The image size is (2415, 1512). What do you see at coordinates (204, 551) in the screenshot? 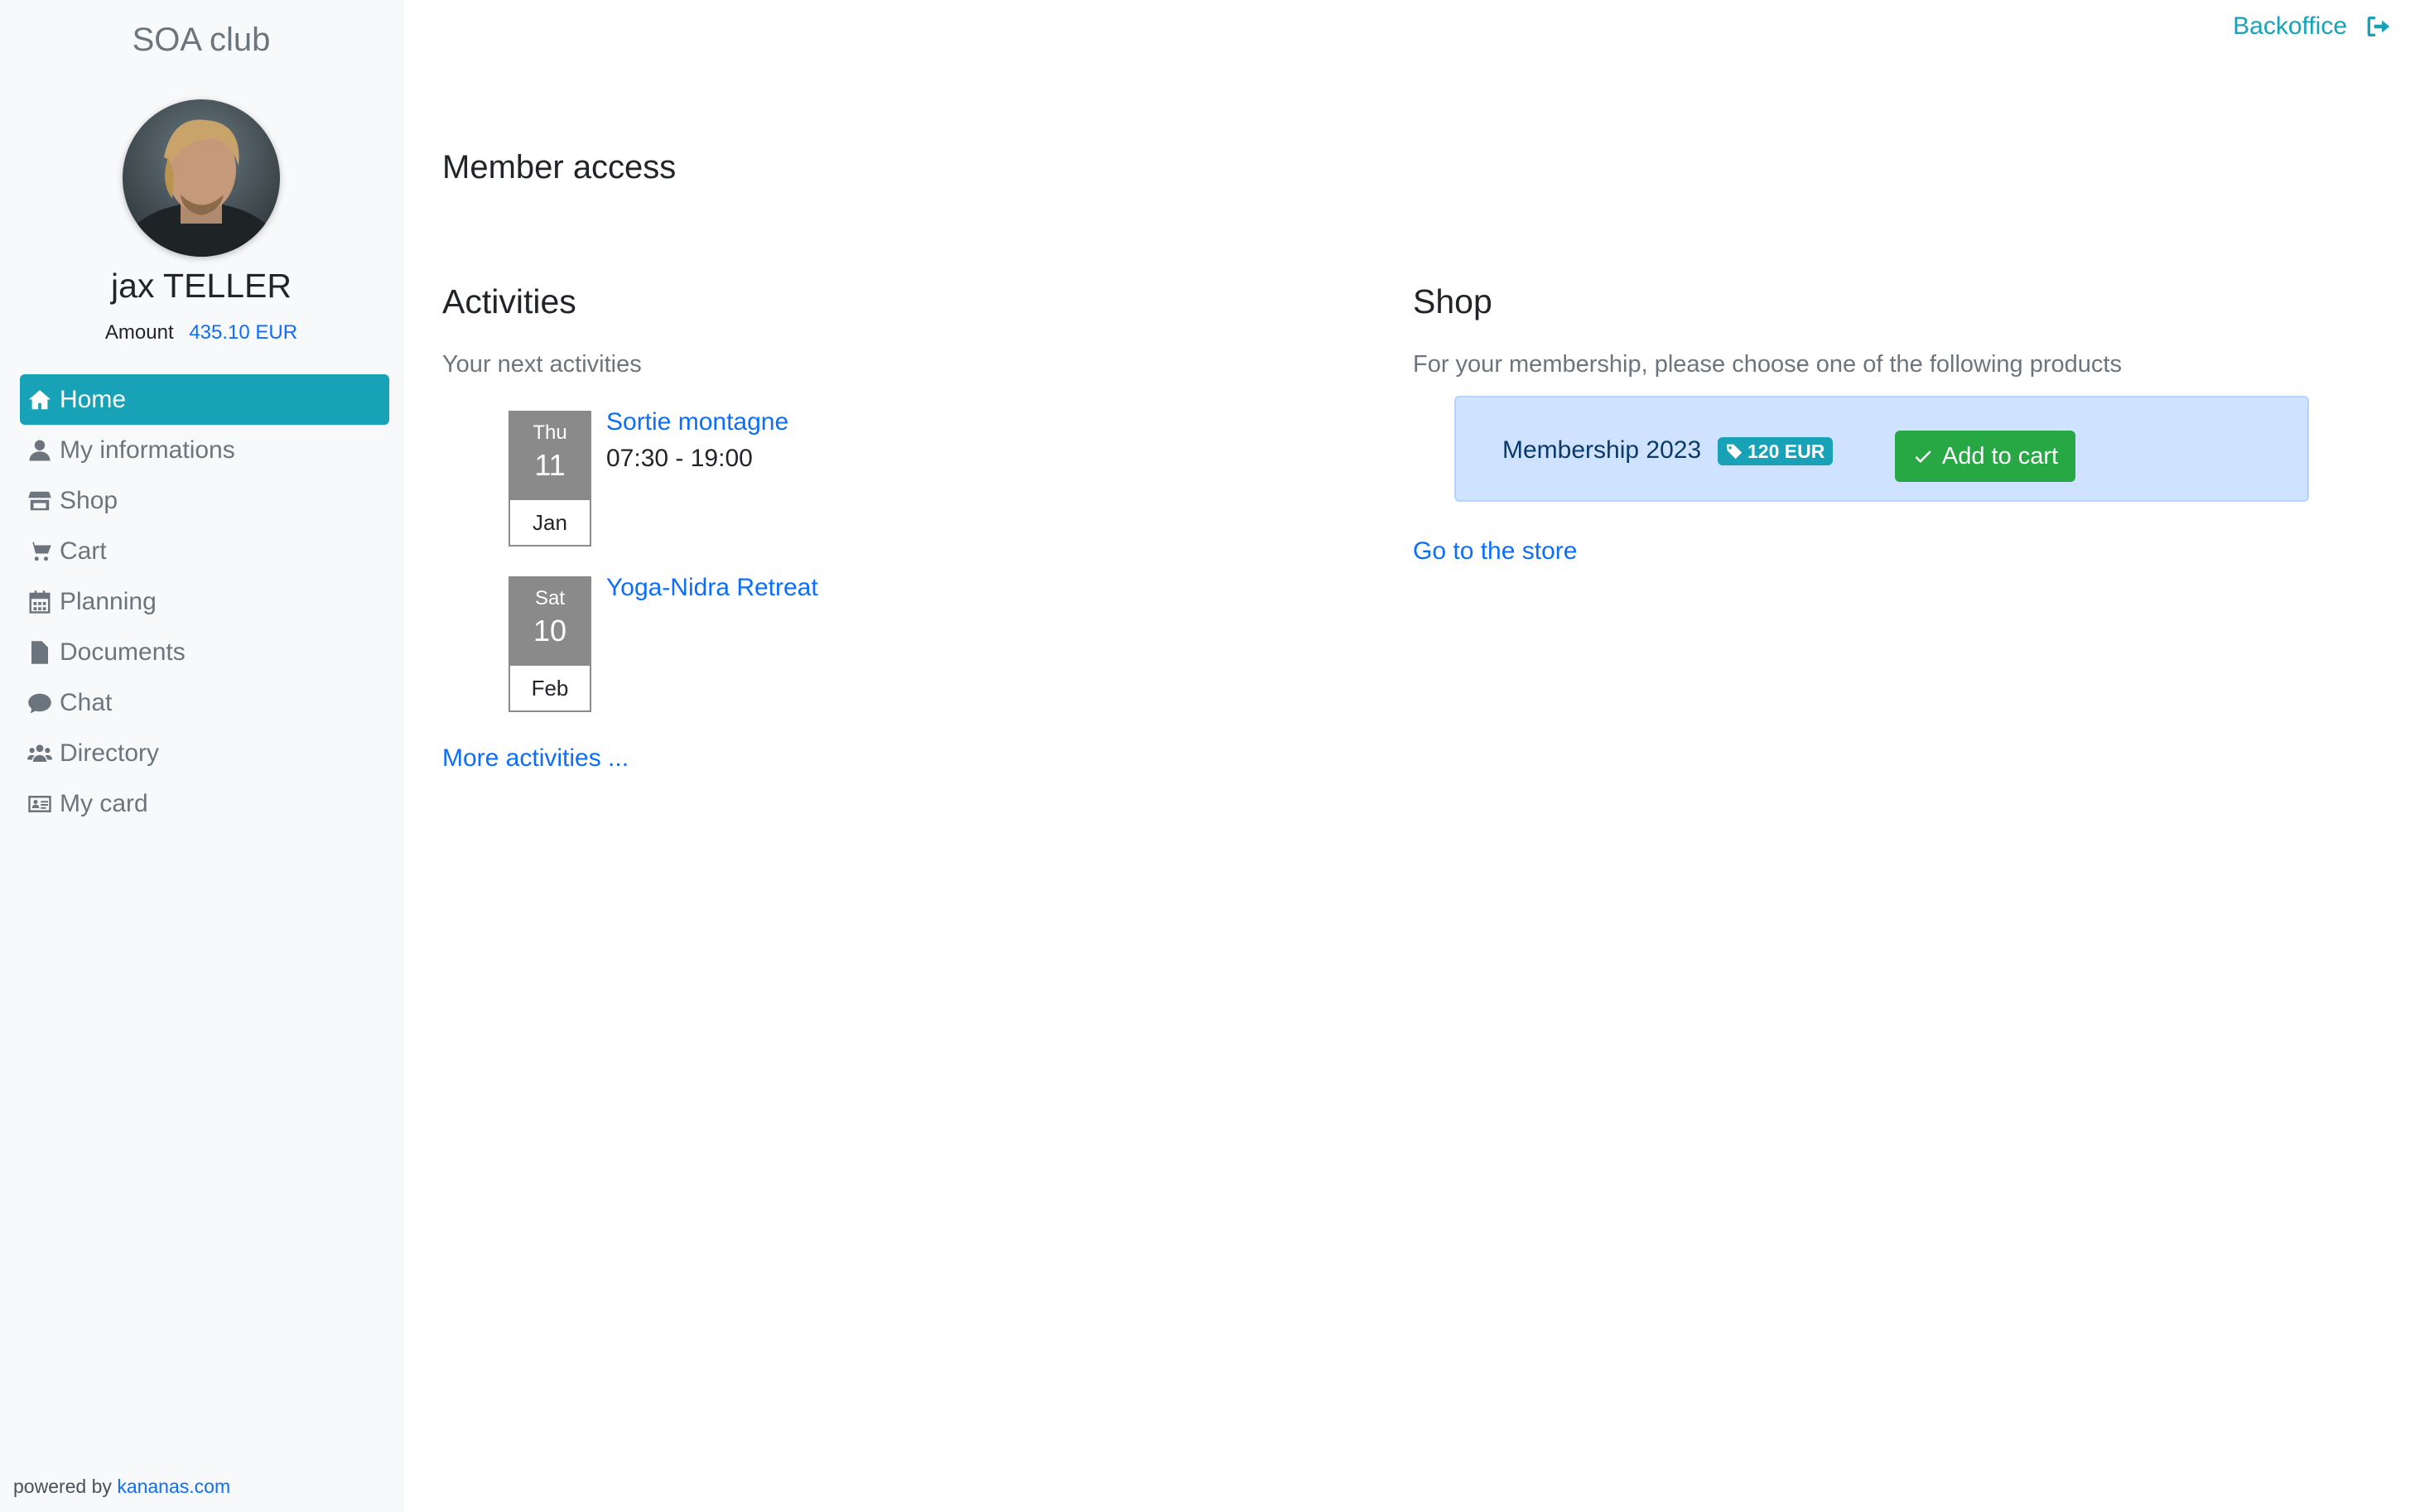
I see `nav-item-cart: Cart` at bounding box center [204, 551].